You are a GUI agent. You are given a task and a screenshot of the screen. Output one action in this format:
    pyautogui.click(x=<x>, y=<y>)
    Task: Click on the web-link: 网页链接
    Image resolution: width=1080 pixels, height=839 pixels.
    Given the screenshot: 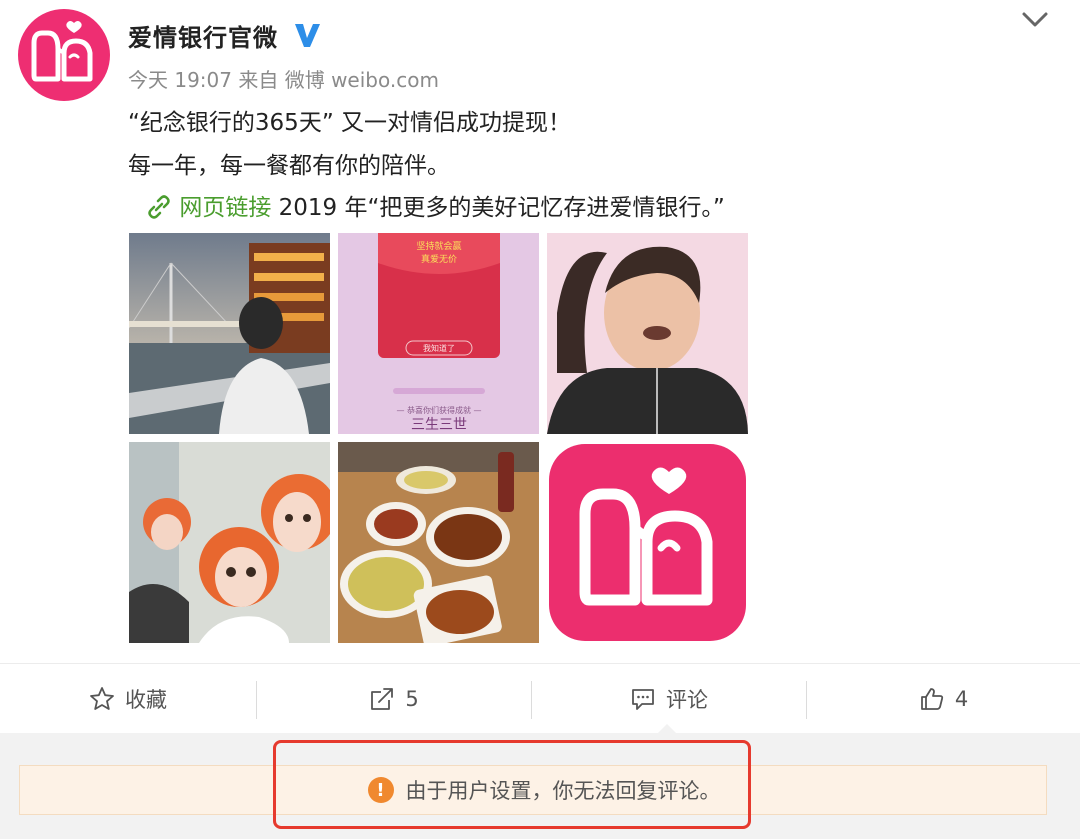 What is the action you would take?
    pyautogui.click(x=225, y=208)
    